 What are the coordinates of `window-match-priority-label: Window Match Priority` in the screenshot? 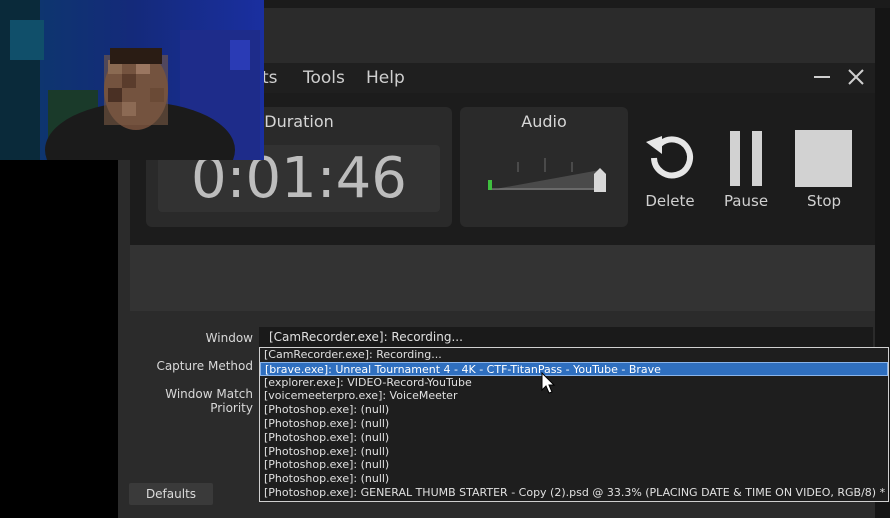 It's located at (209, 401).